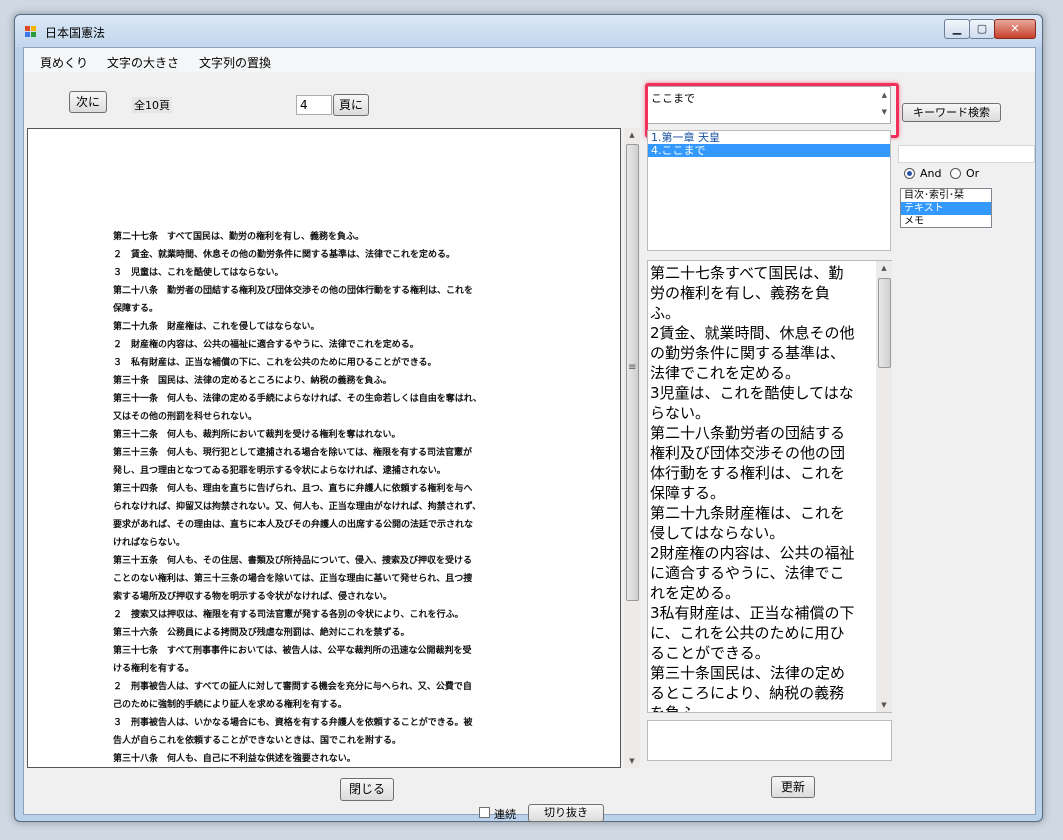 This screenshot has width=1063, height=840. Describe the element at coordinates (748, 433) in the screenshot. I see `text-line: 第二十八条勤労者の団結する` at that location.